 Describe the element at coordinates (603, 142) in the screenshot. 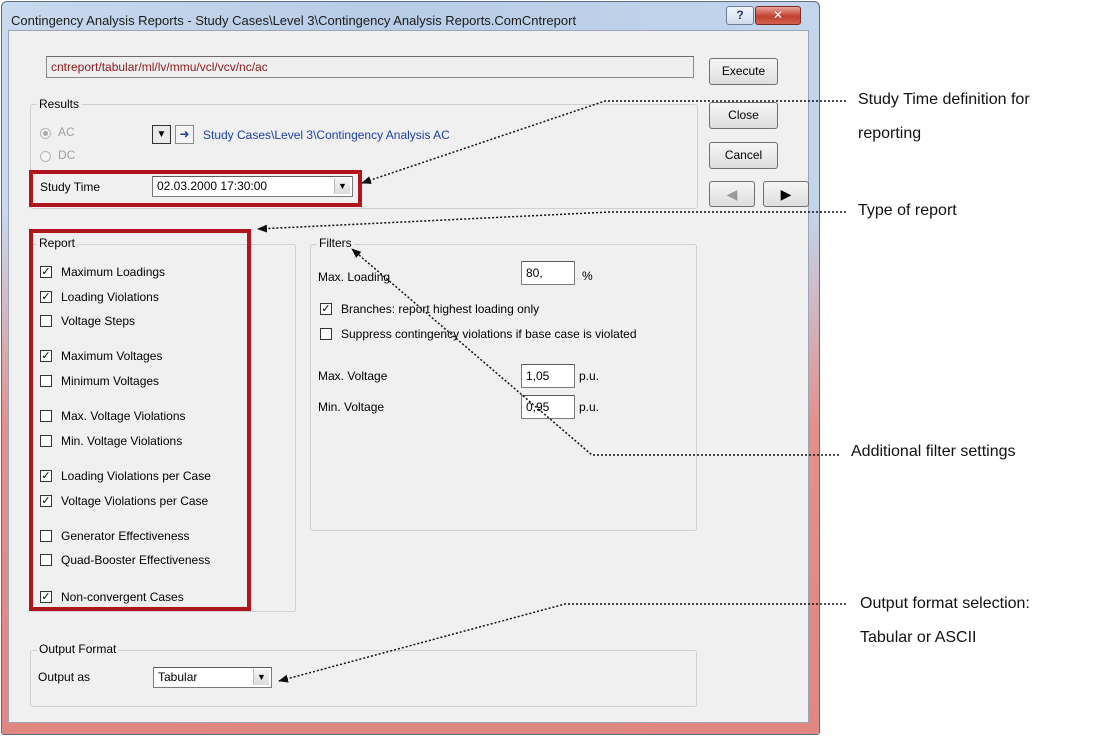

I see `study-time-arrow` at that location.